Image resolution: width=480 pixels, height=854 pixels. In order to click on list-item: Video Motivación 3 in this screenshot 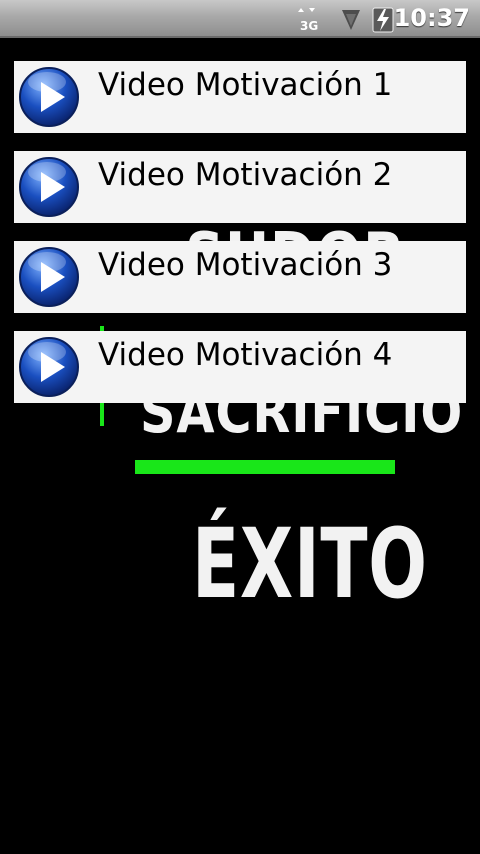, I will do `click(240, 277)`.